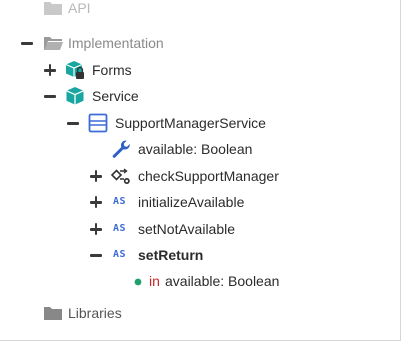 This screenshot has width=402, height=342. What do you see at coordinates (75, 96) in the screenshot?
I see `package-icon` at bounding box center [75, 96].